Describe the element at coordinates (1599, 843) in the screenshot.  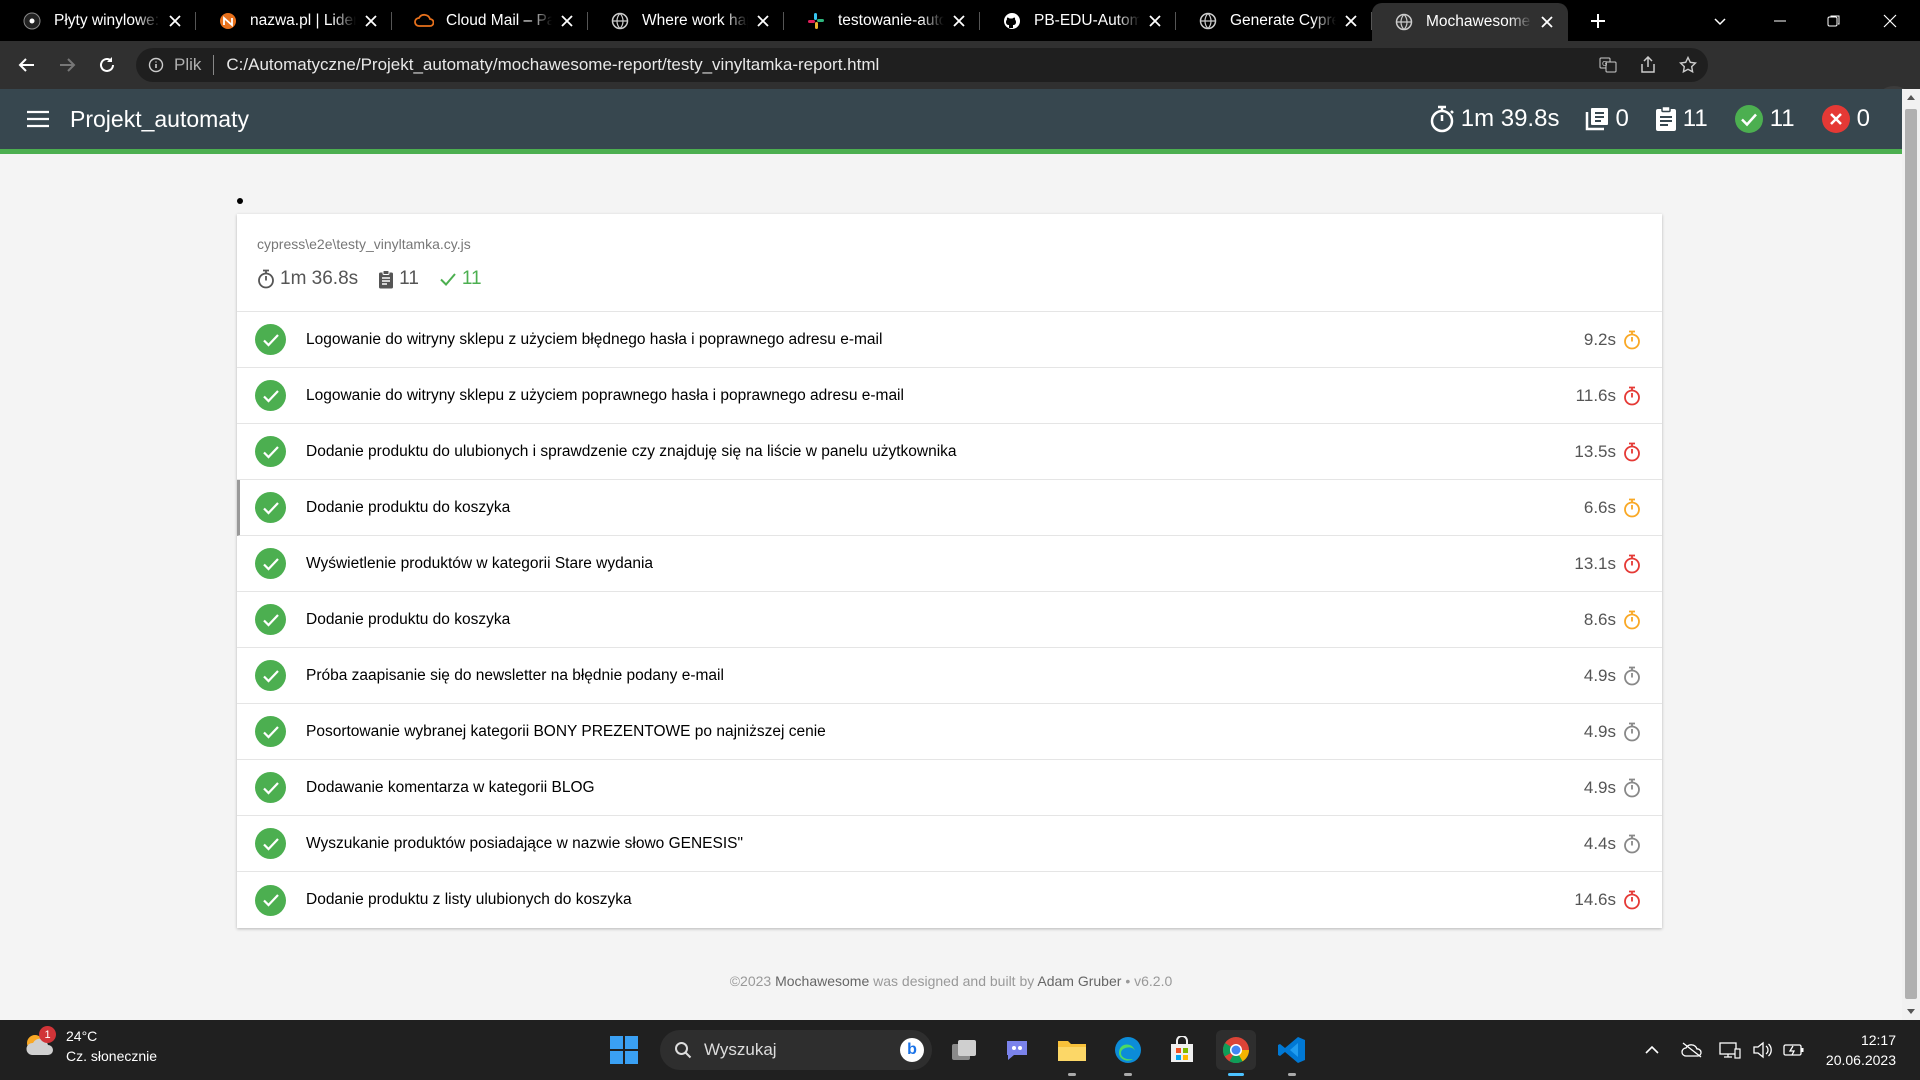
I see `test-duration: 4.4s` at that location.